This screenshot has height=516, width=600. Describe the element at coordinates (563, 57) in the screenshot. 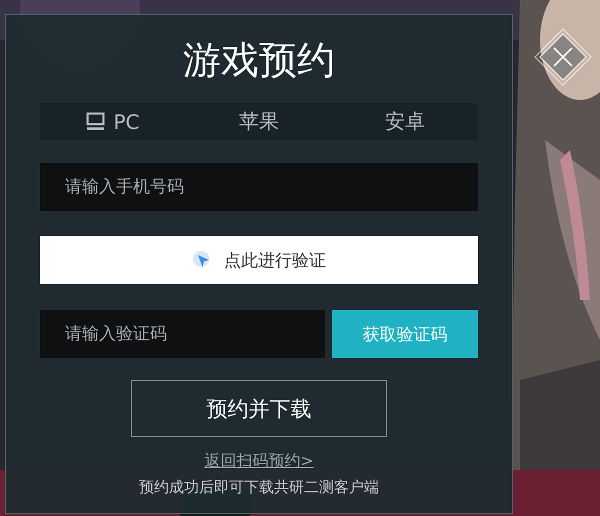

I see `close-icon` at that location.